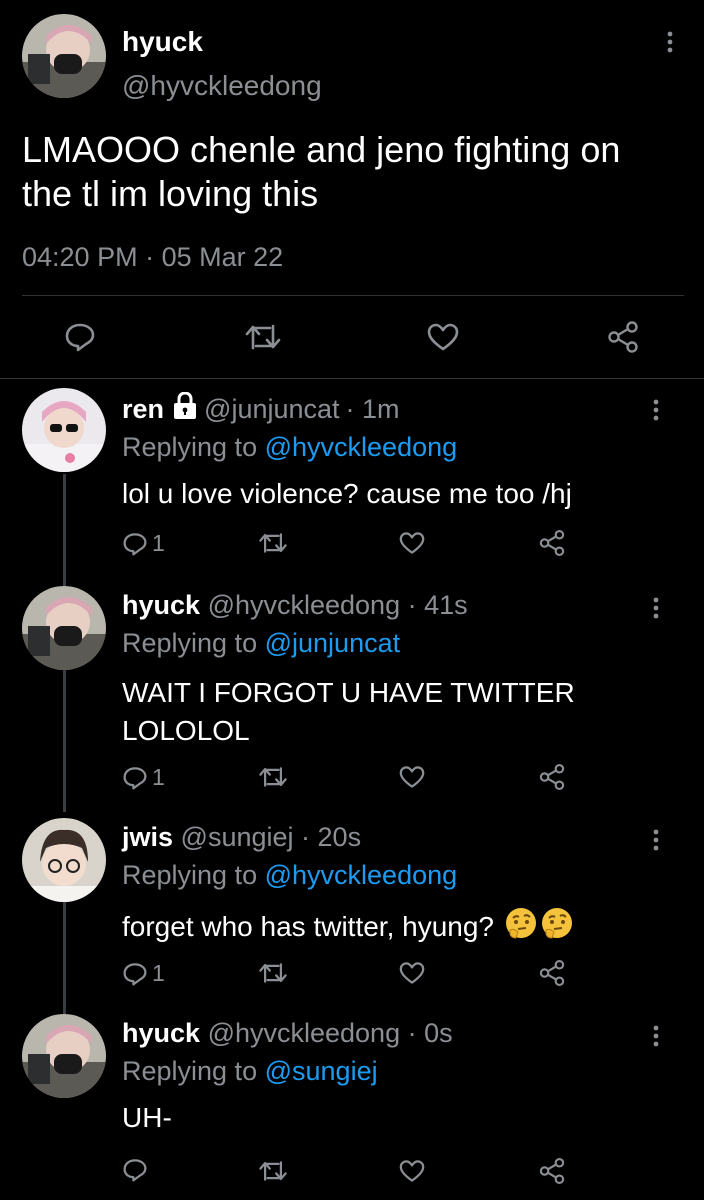  What do you see at coordinates (147, 837) in the screenshot?
I see `display-name: jwis` at bounding box center [147, 837].